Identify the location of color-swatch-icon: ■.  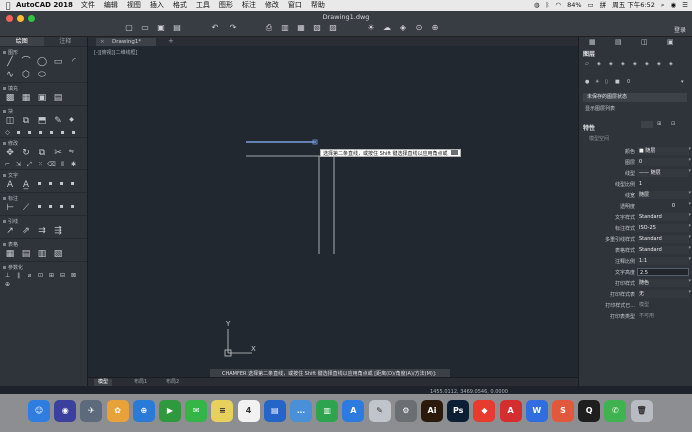
(617, 82).